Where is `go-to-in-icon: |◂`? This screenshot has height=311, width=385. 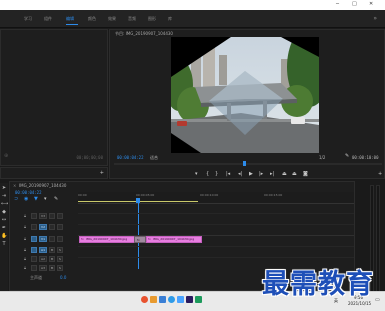
go-to-in-icon: |◂ is located at coordinates (228, 174).